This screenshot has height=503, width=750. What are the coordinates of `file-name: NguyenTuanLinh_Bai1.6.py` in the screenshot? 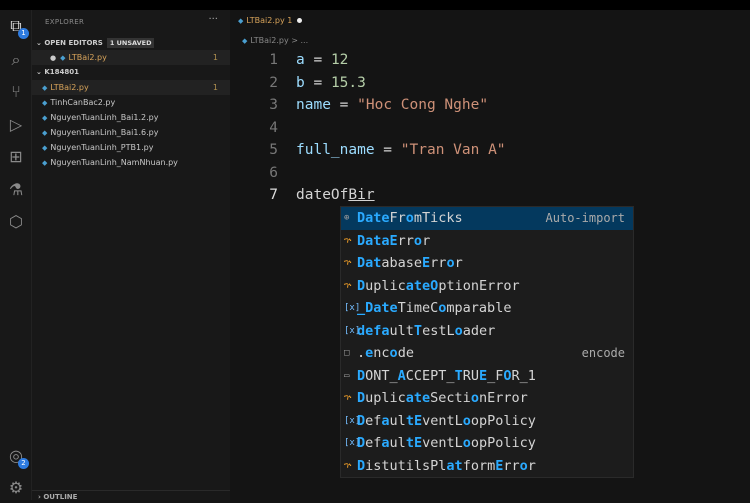 It's located at (104, 132).